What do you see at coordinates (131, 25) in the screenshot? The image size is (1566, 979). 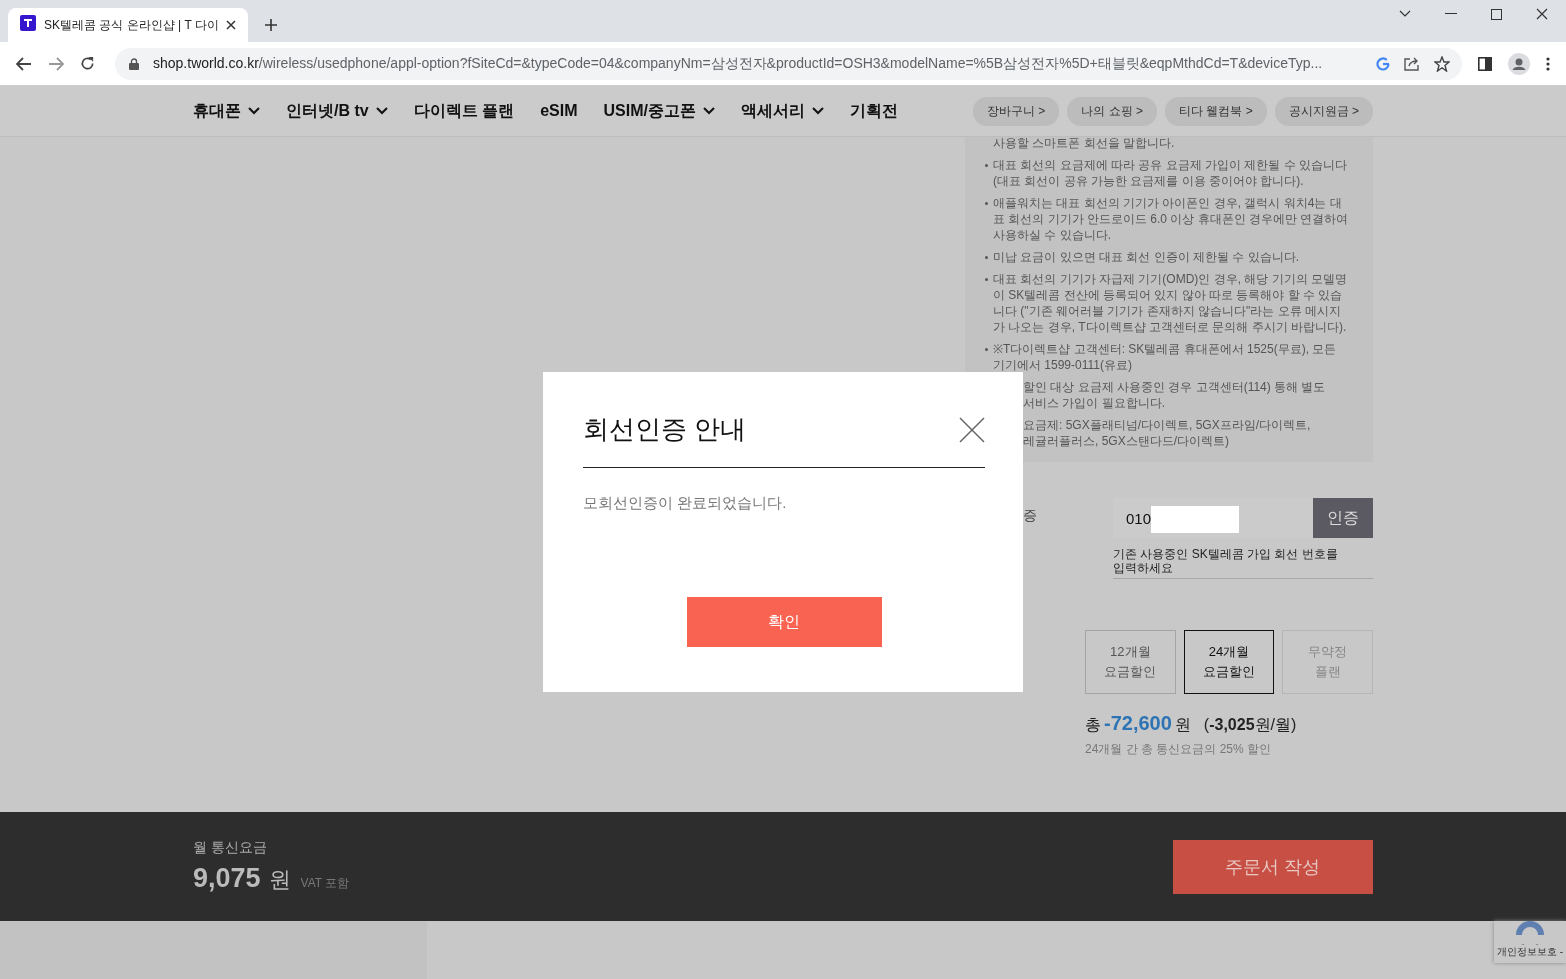 I see `tab-title: SK텔레콤 공식 온라인샵 | T 다이` at bounding box center [131, 25].